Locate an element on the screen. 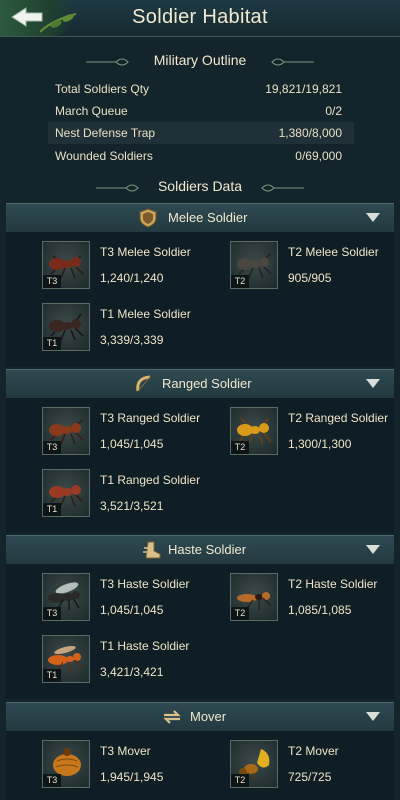  soldier-card-t2-ranged: T2 T2 Ranged Soldier 1,300/1,300 is located at coordinates (315, 433).